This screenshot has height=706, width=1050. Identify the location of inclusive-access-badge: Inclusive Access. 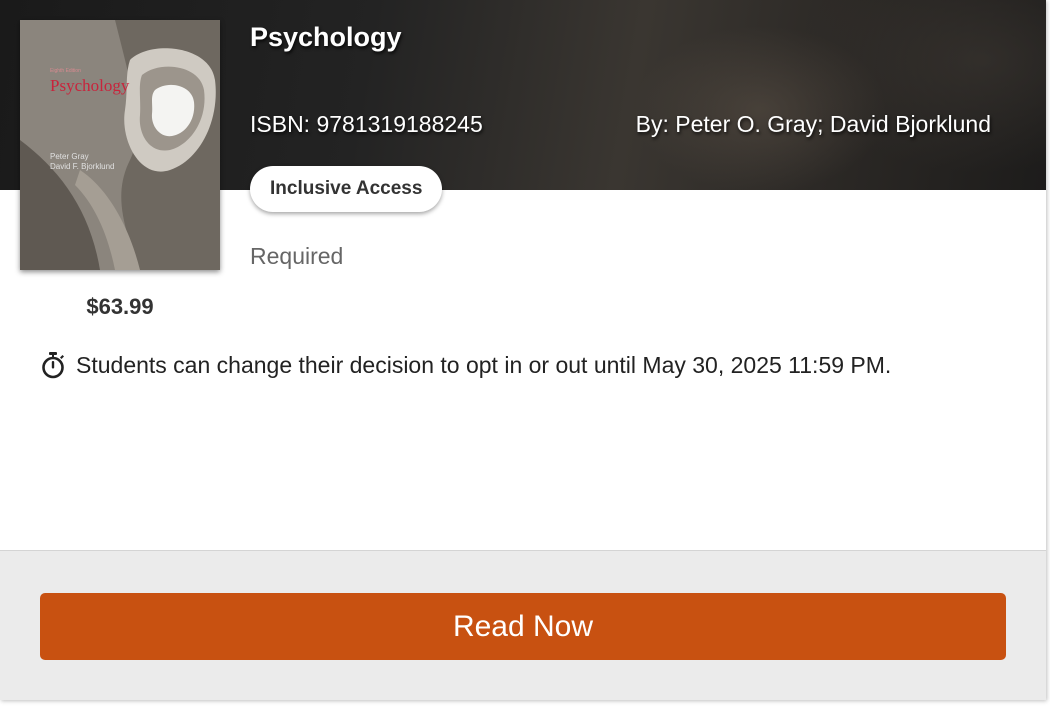
(346, 189).